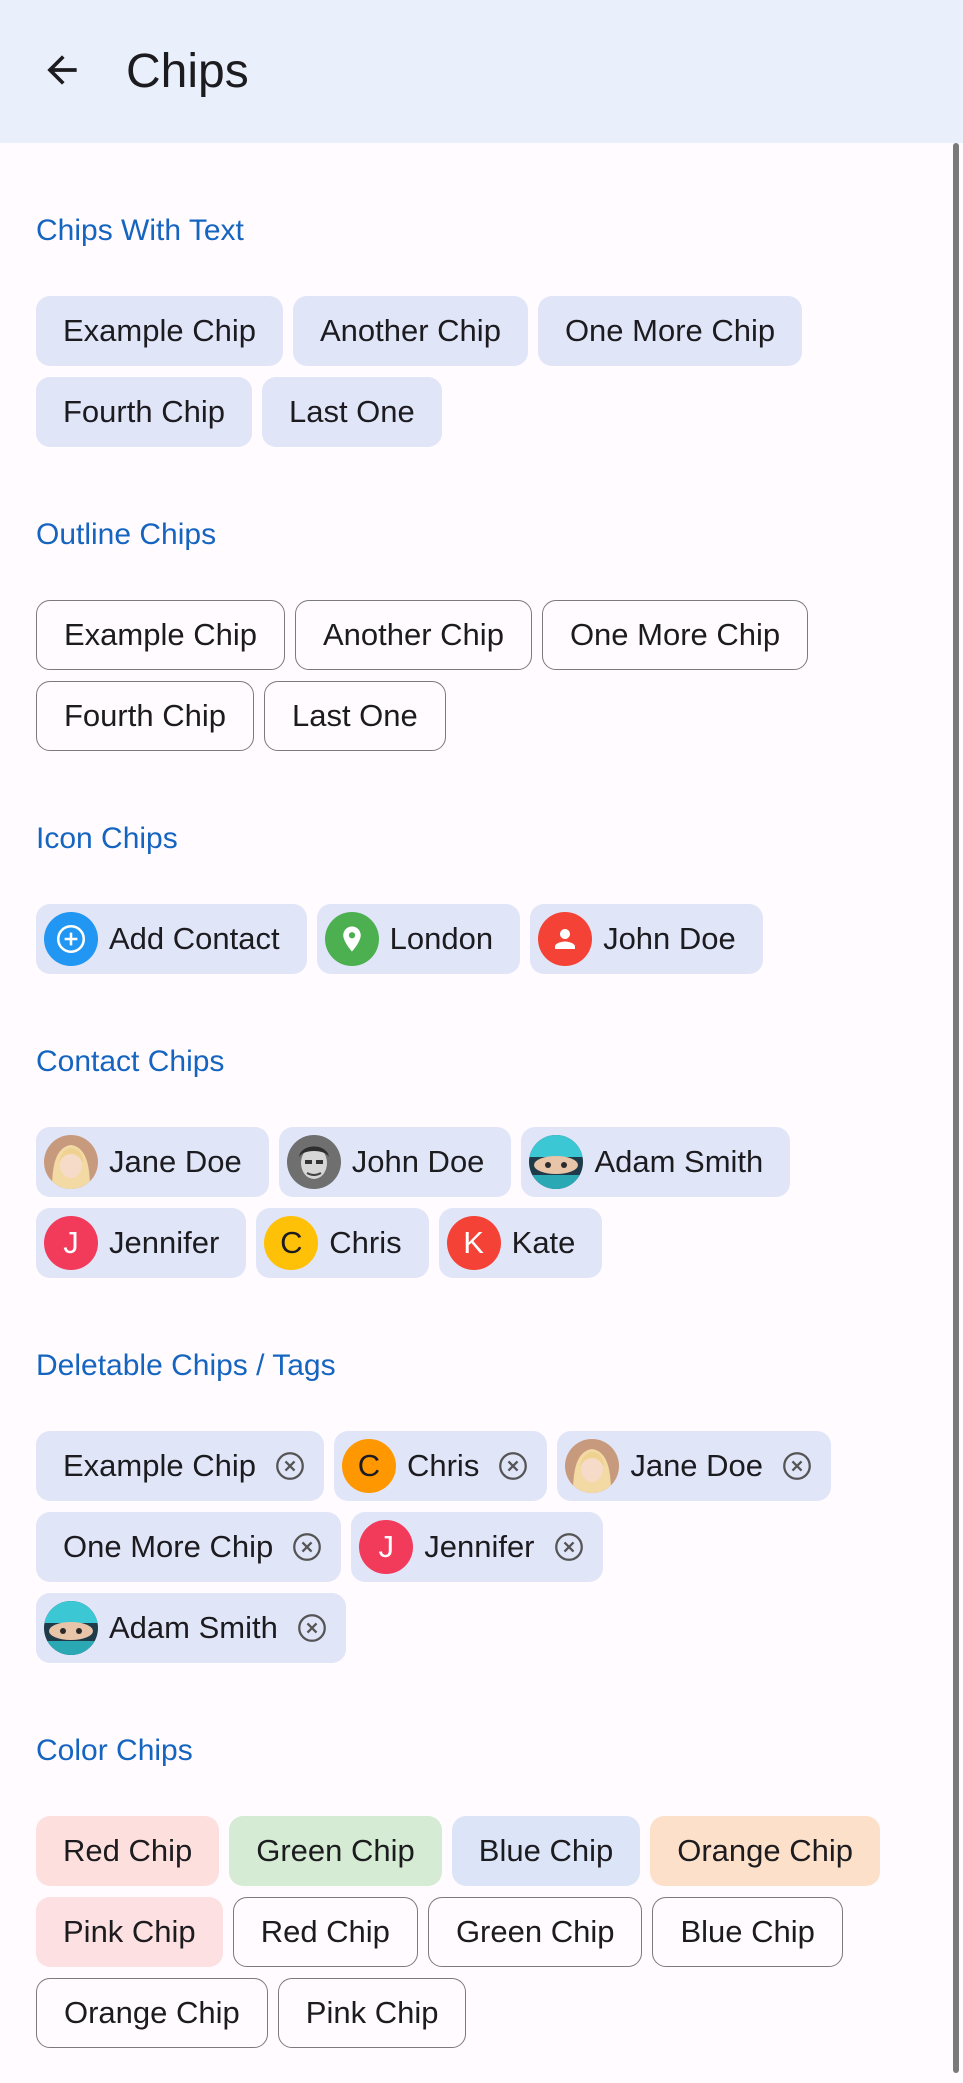 The width and height of the screenshot is (963, 2083). I want to click on deletable-chip: C Chris, so click(440, 1466).